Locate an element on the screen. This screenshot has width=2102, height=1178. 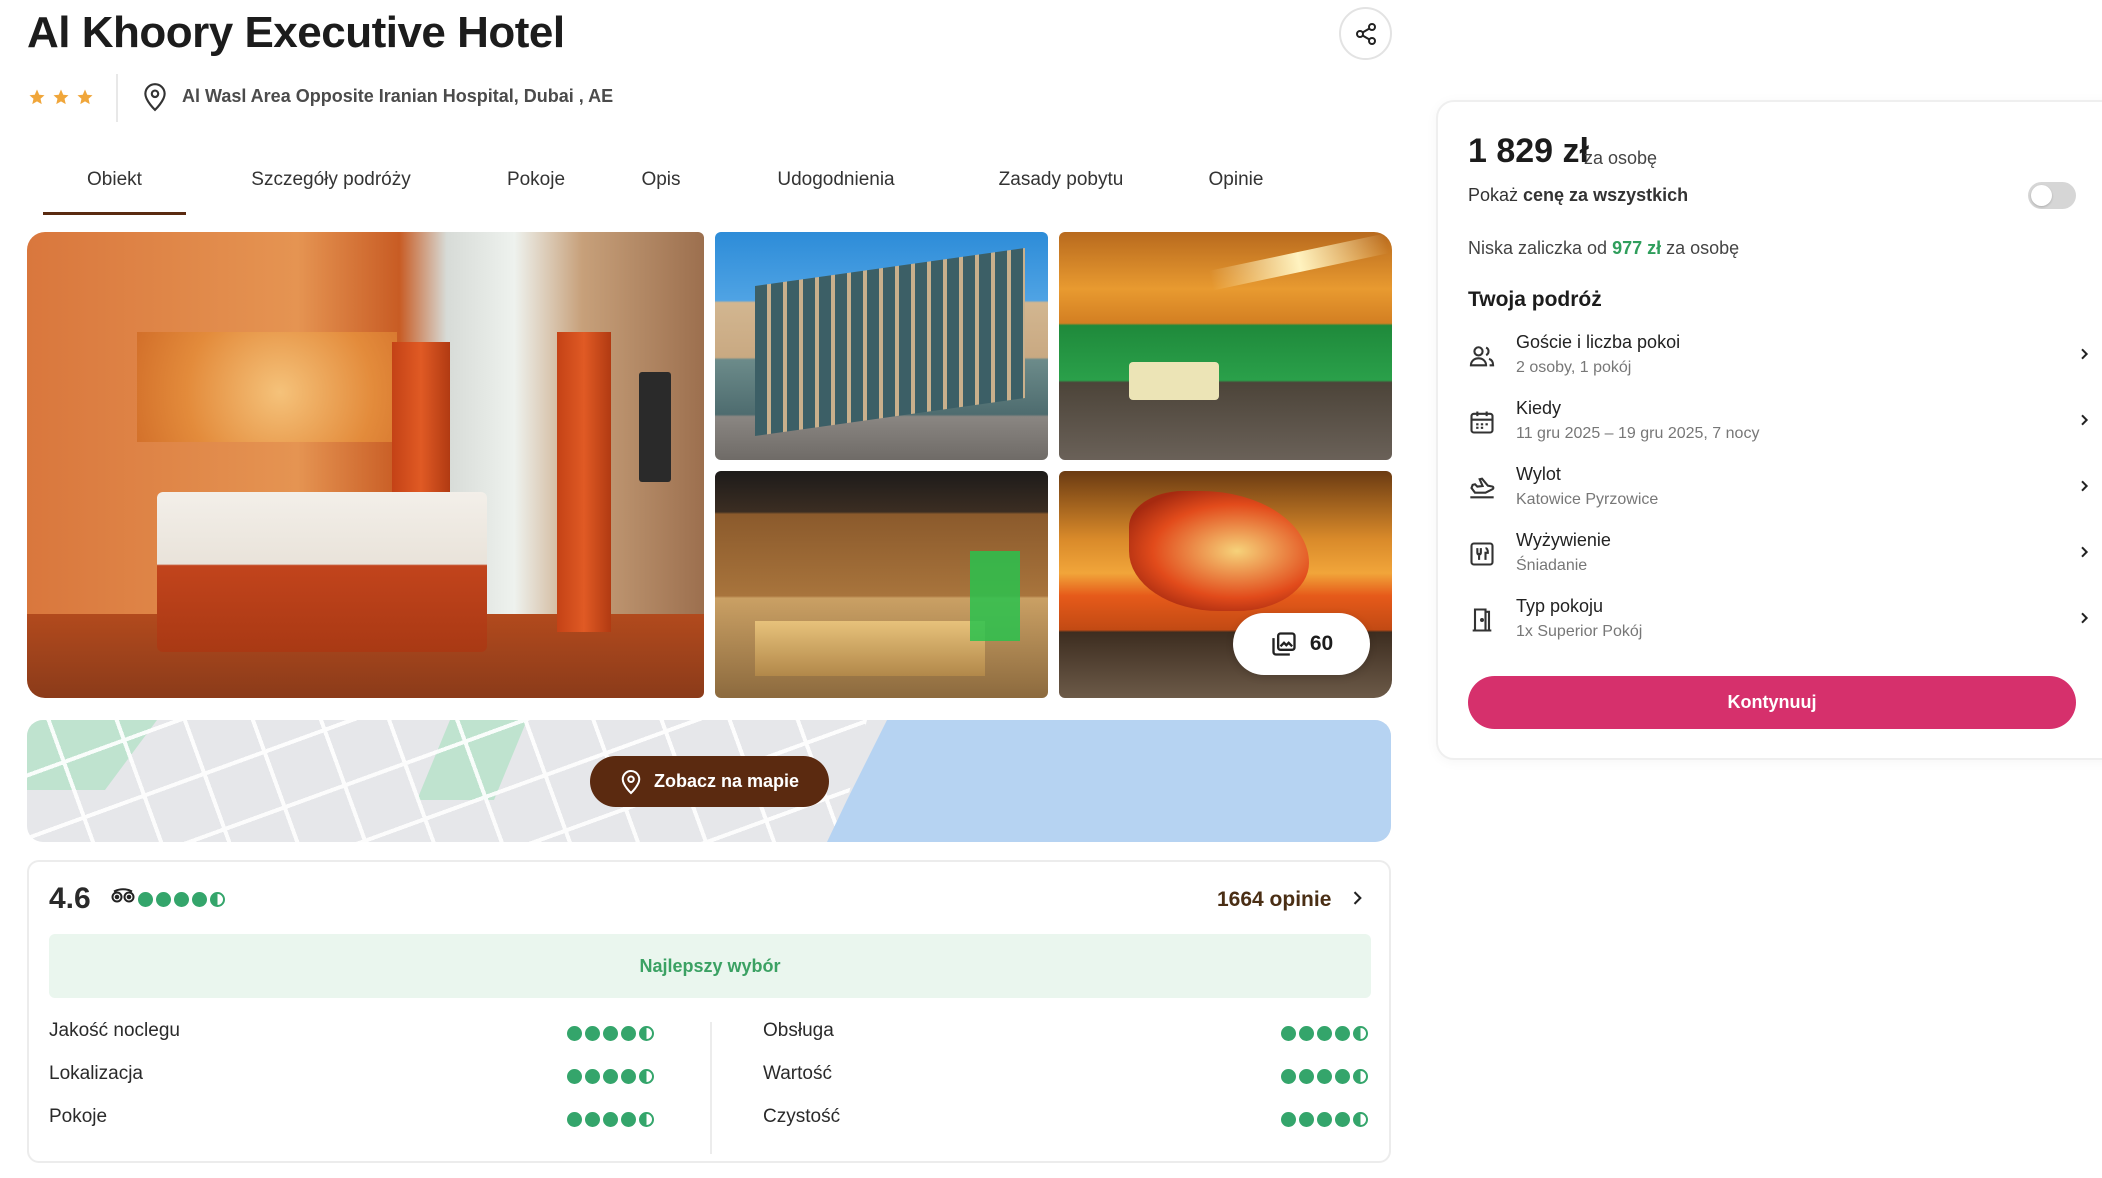
trip-row-dates: Kiedy 11 gru 2025 – 19 gru 2025, 7 nocy is located at coordinates (1778, 426).